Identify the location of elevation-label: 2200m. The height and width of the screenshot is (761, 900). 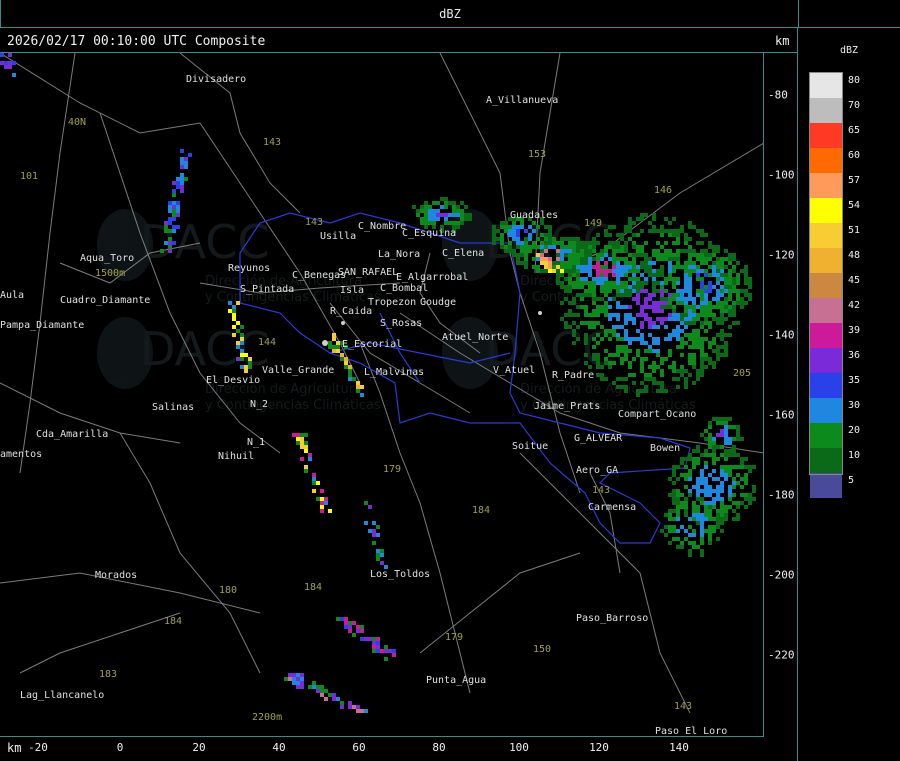
(267, 717).